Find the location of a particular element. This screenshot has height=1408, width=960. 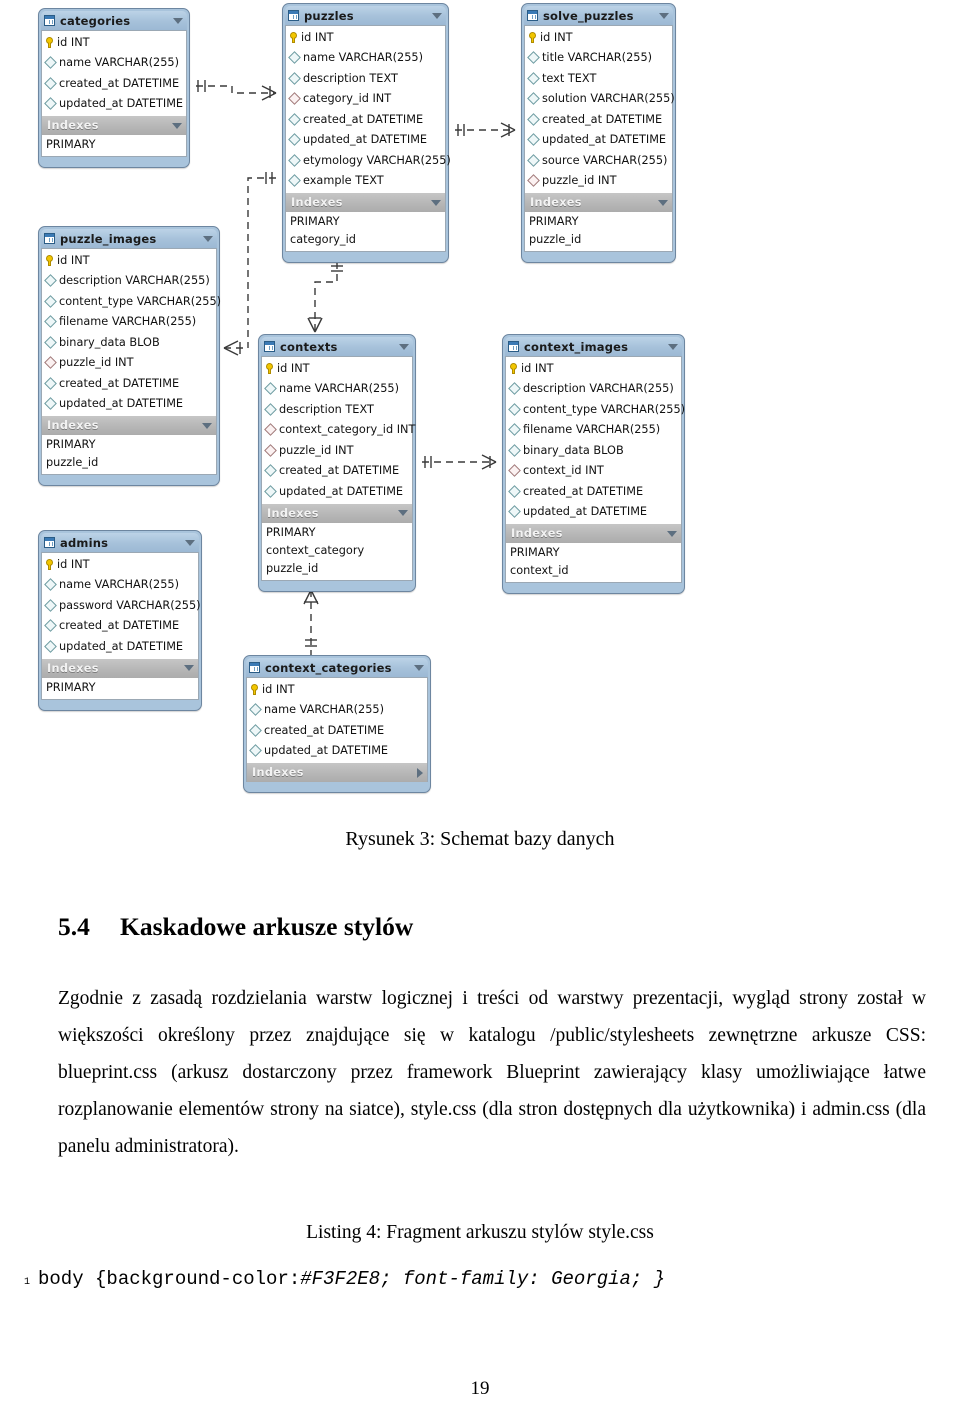

table-header: contexts is located at coordinates (337, 346).